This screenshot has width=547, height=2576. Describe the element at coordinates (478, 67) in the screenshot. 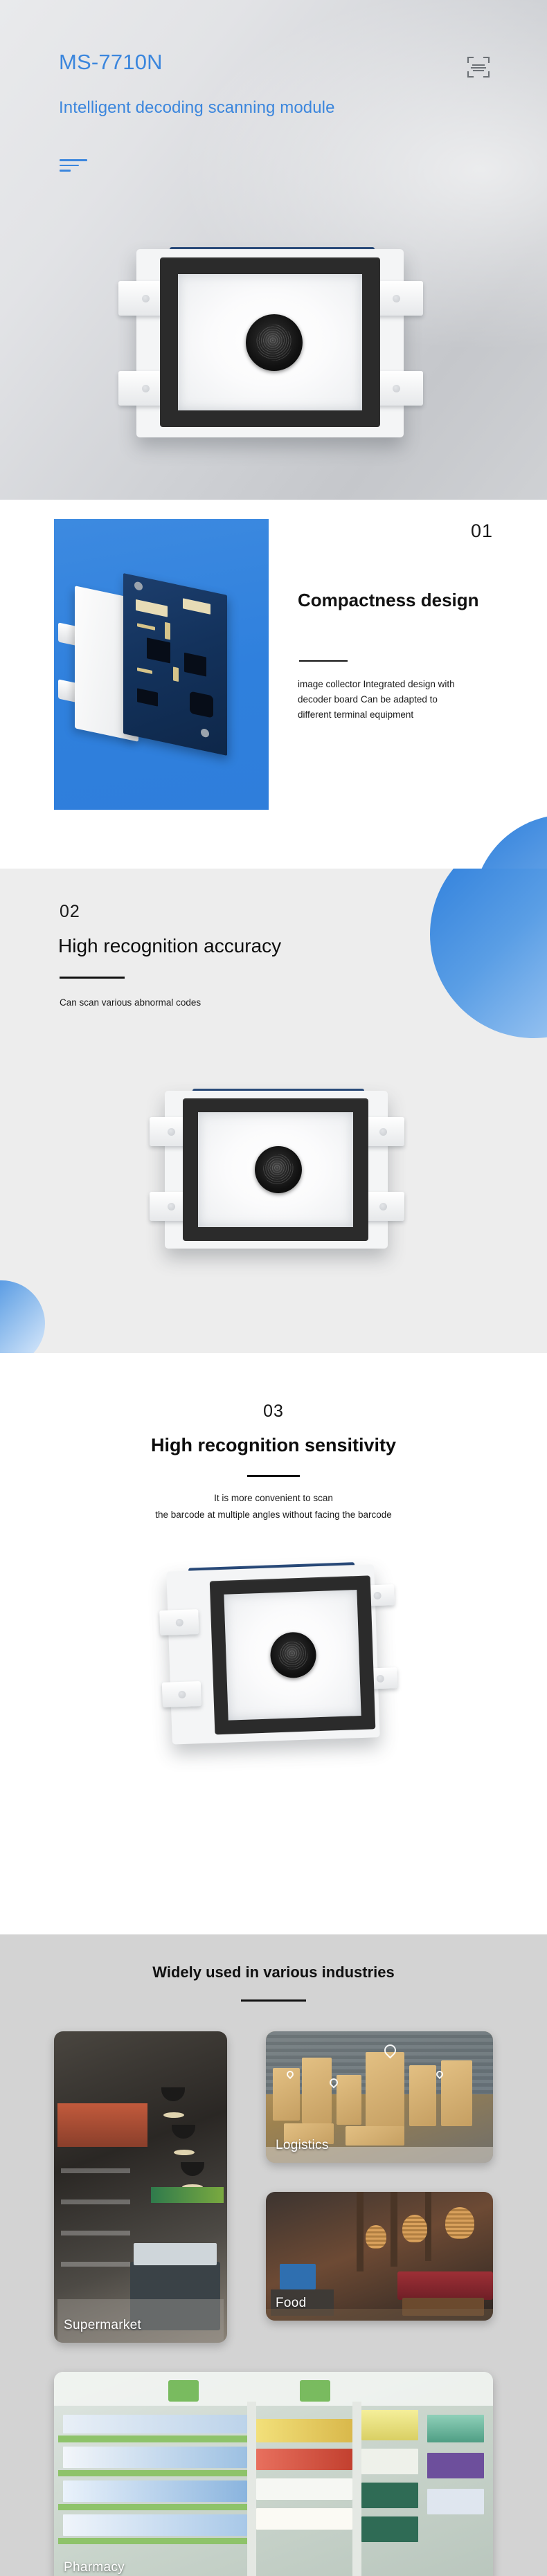

I see `barcode-scan-icon` at that location.